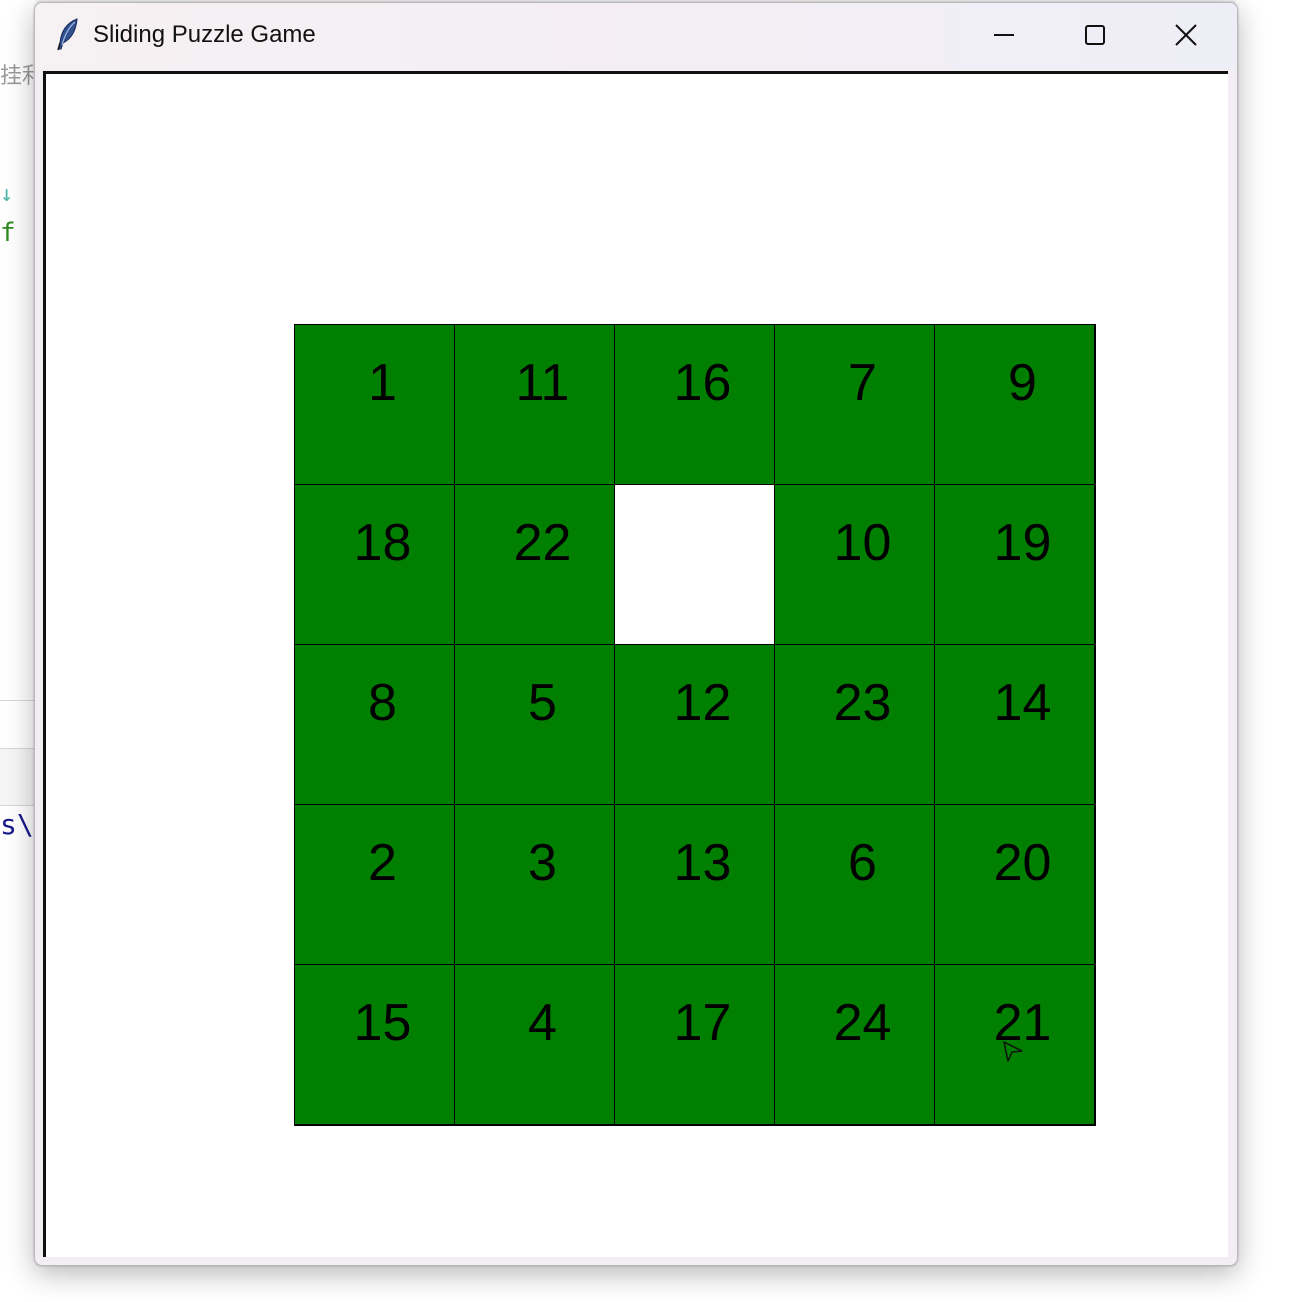 The image size is (1315, 1302). What do you see at coordinates (694, 564) in the screenshot?
I see `puzzle-empty-slot` at bounding box center [694, 564].